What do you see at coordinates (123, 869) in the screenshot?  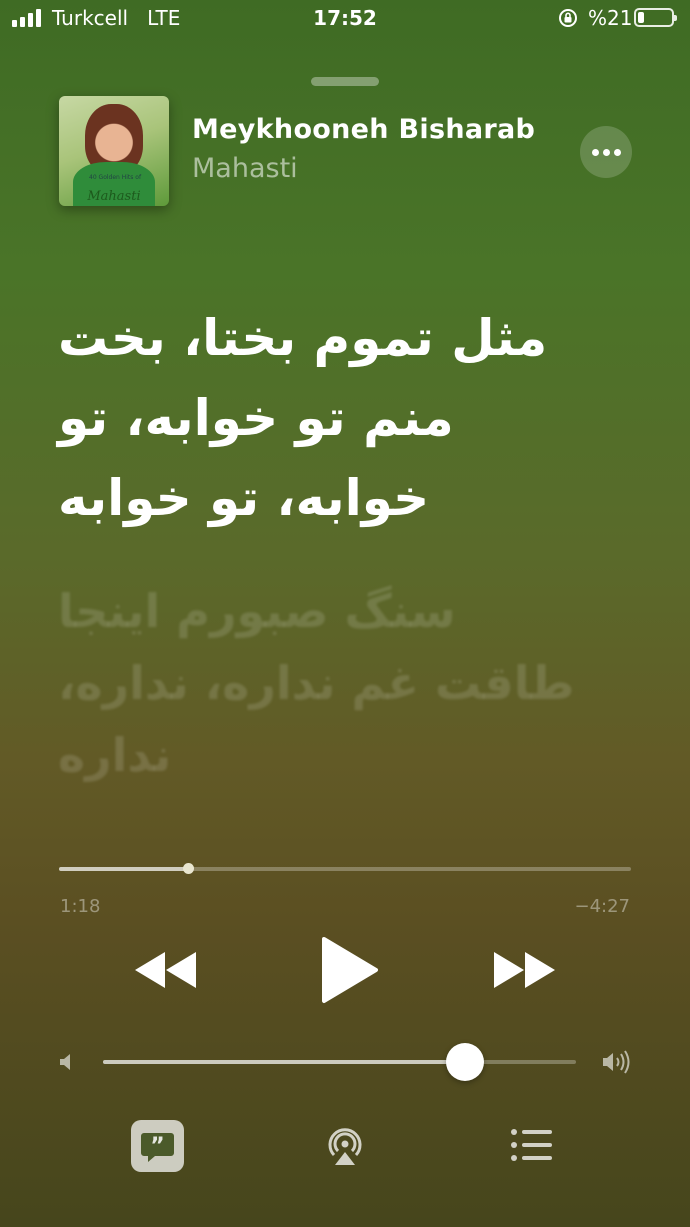 I see `scrubber-elapsed-fill` at bounding box center [123, 869].